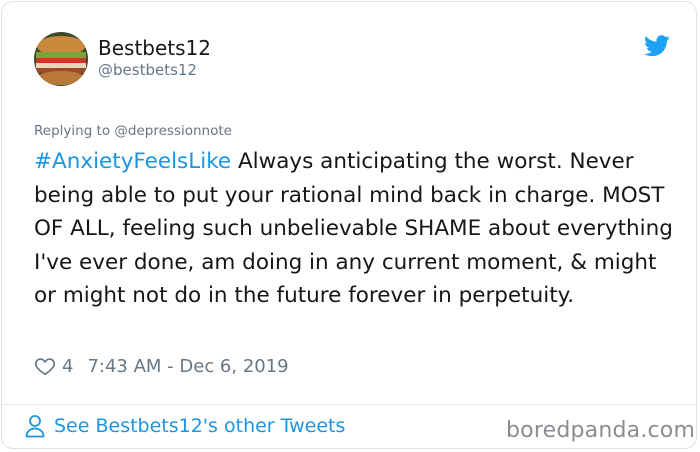 The image size is (700, 452). Describe the element at coordinates (147, 70) in the screenshot. I see `user-handle: @bestbets12` at that location.